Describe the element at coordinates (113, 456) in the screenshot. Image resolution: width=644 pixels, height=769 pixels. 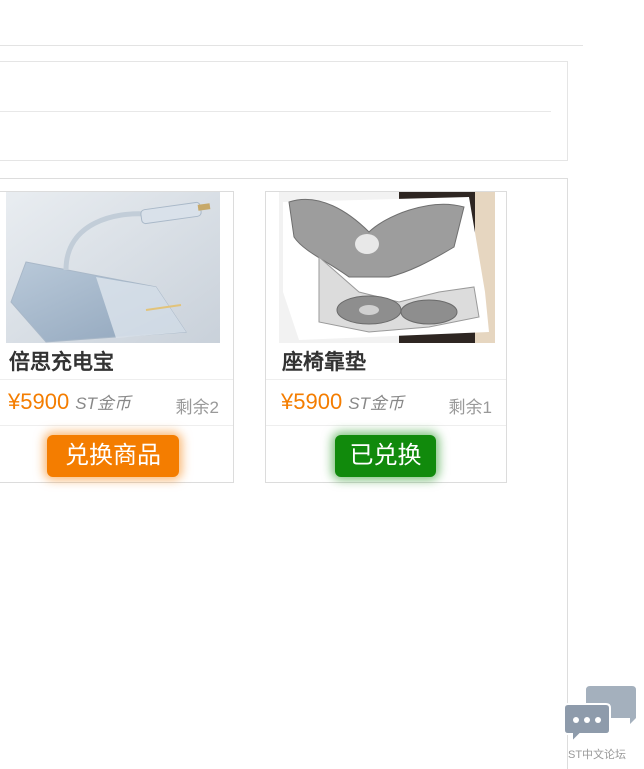
I see `exchange-button: 兑换商品` at that location.